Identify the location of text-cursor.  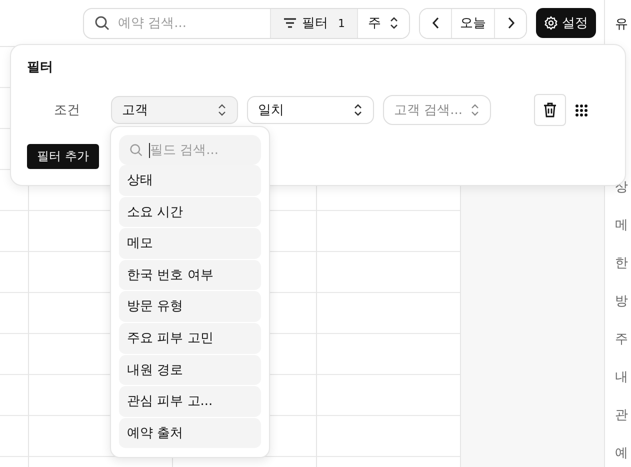
(149, 150).